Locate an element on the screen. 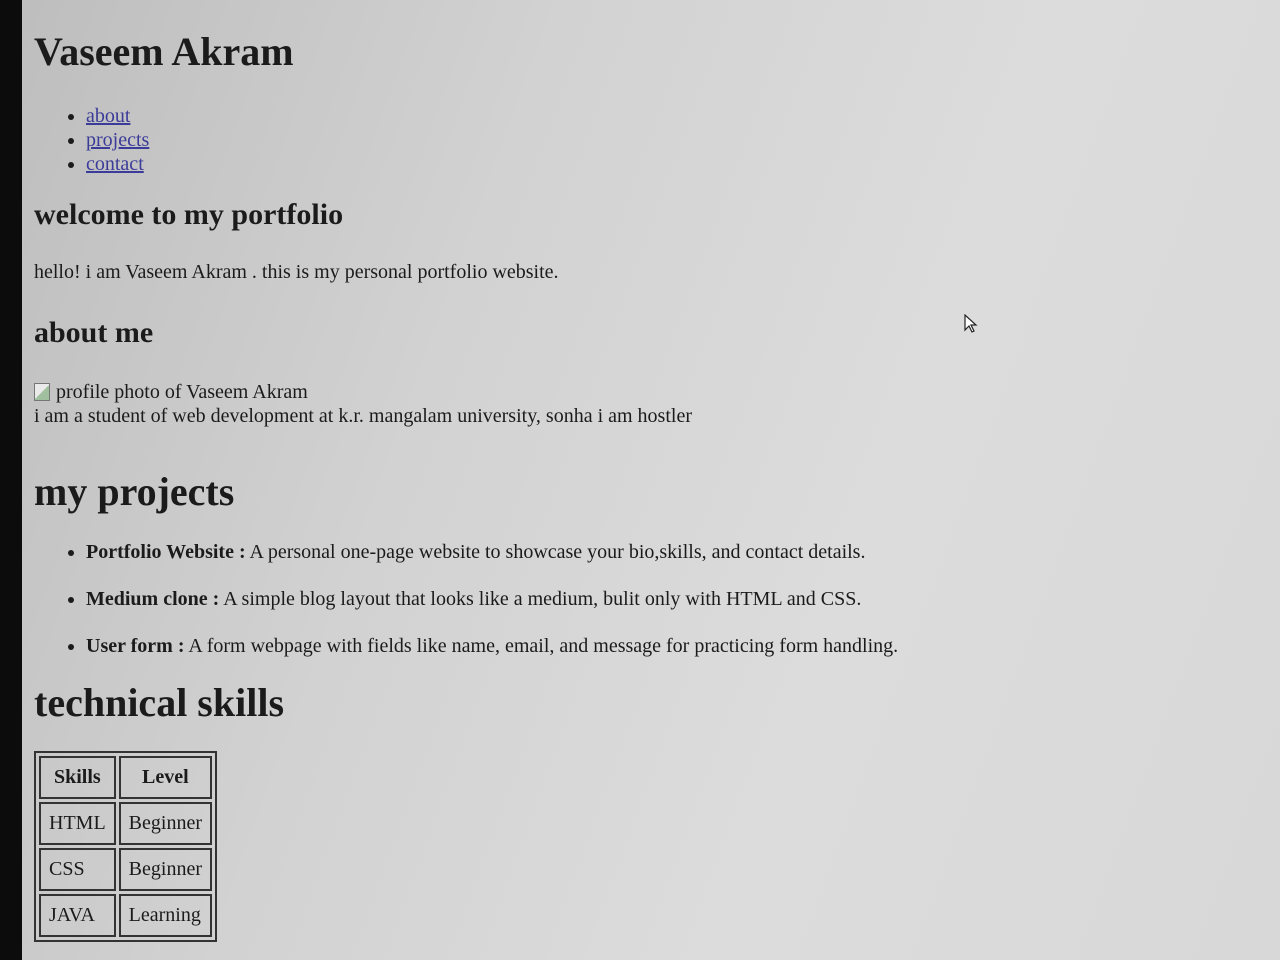 The width and height of the screenshot is (1280, 960). table-row: JAVA Learning is located at coordinates (125, 915).